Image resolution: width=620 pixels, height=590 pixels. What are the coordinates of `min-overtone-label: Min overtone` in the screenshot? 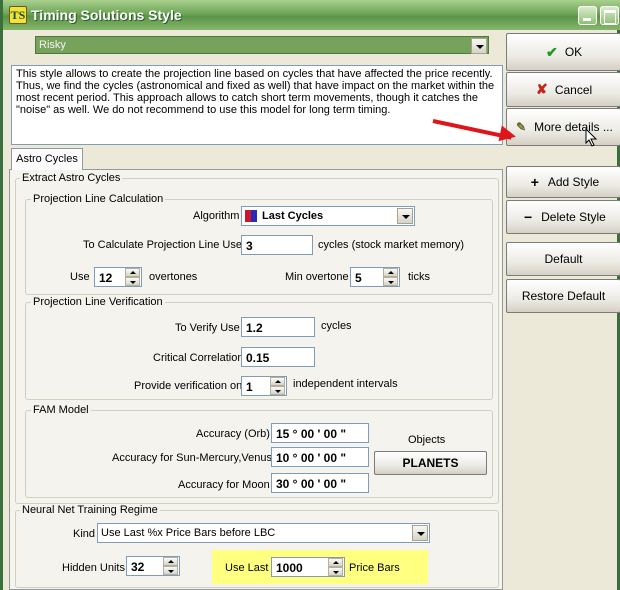 It's located at (317, 277).